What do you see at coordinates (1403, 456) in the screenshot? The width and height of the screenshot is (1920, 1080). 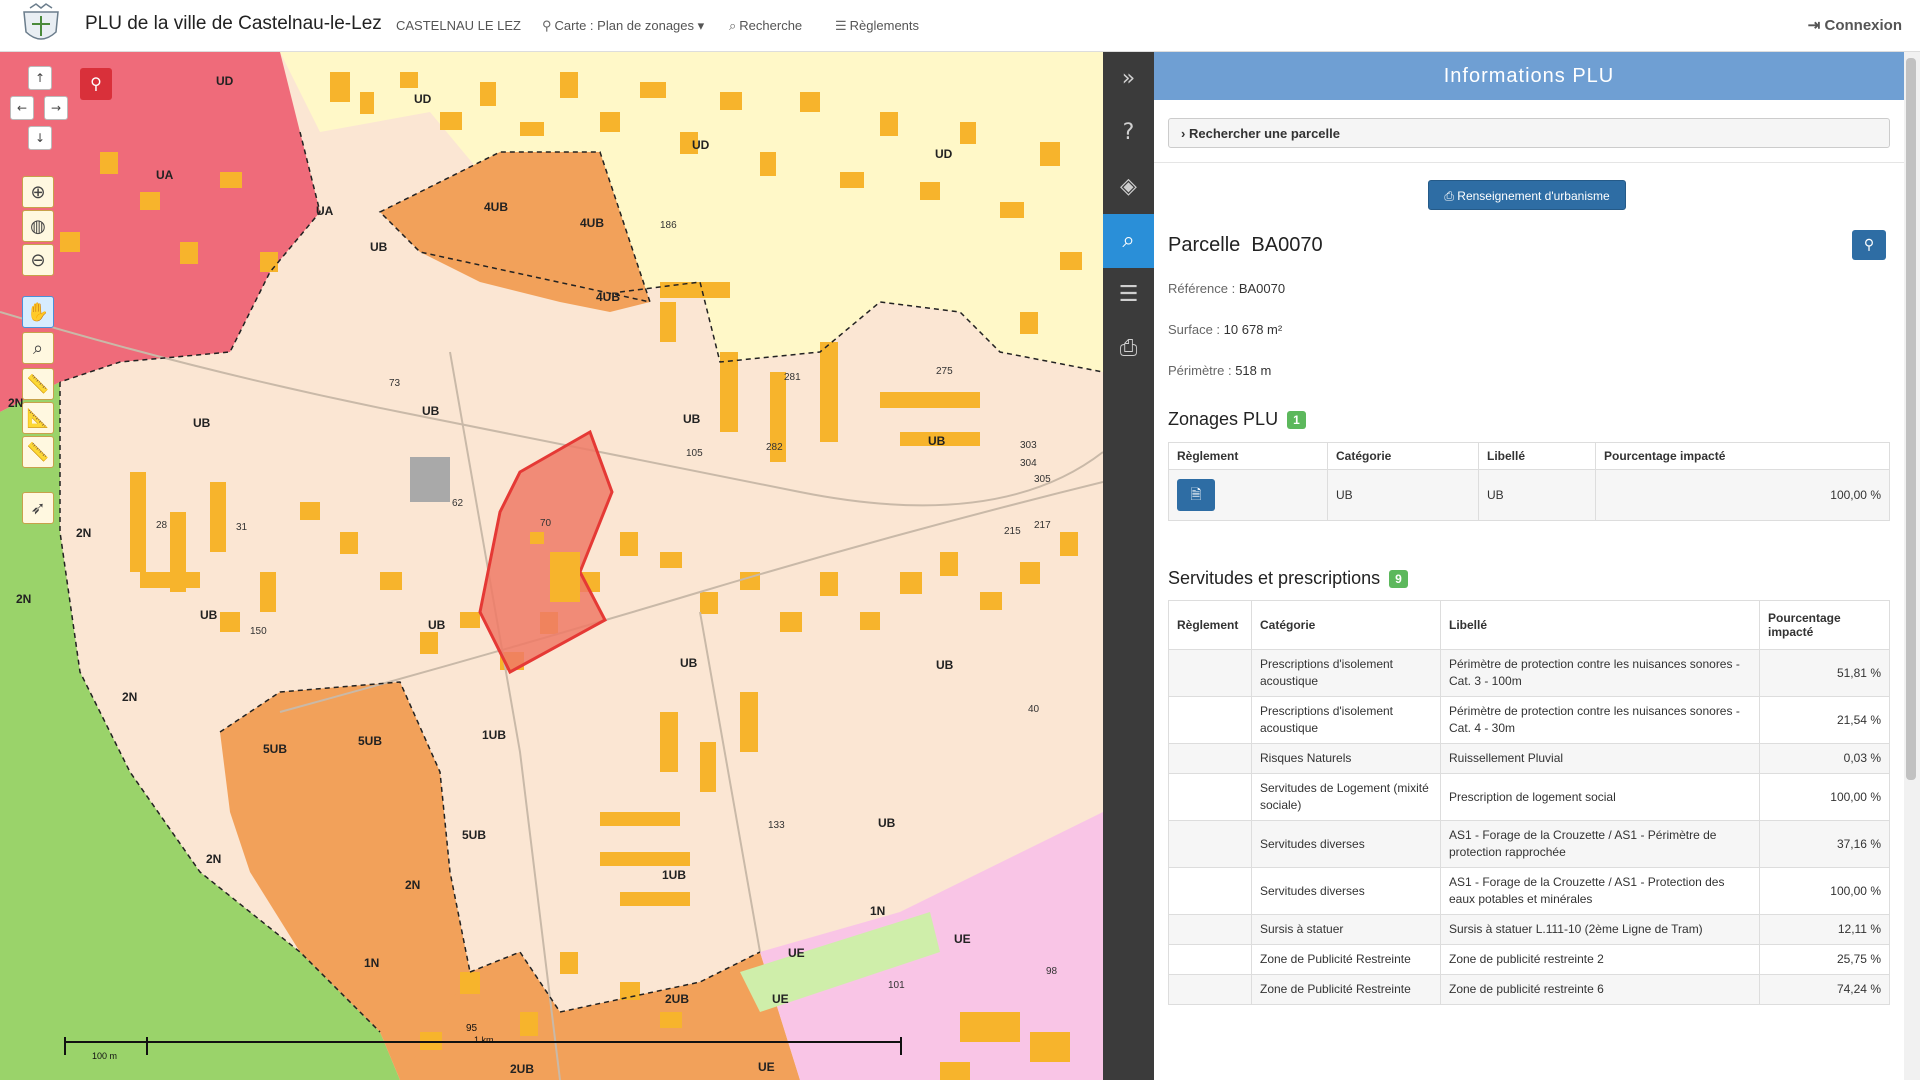 I see `col-header: Catégorie` at bounding box center [1403, 456].